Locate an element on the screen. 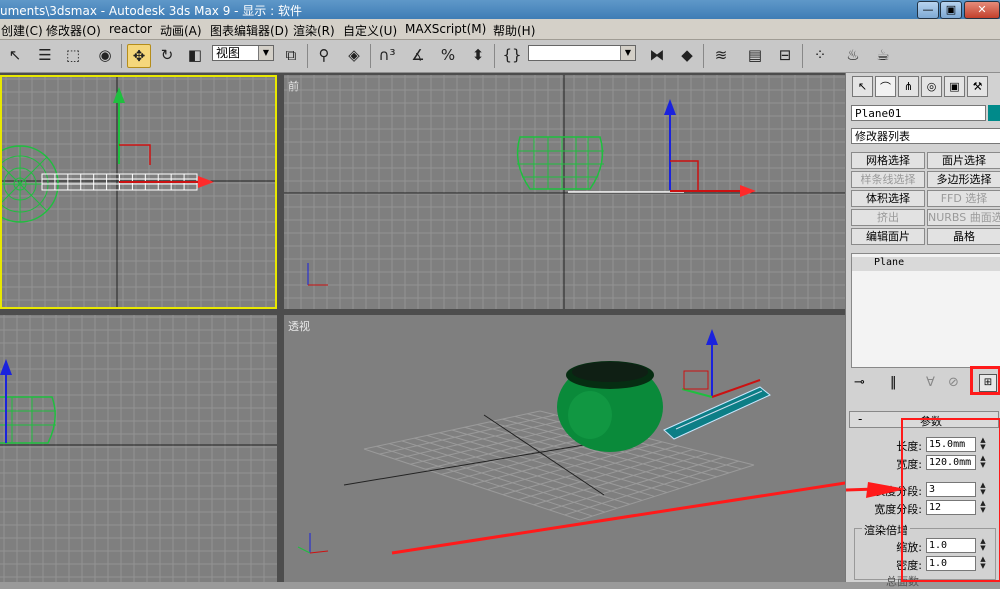 The width and height of the screenshot is (1000, 589). close-button: ✕ is located at coordinates (982, 10).